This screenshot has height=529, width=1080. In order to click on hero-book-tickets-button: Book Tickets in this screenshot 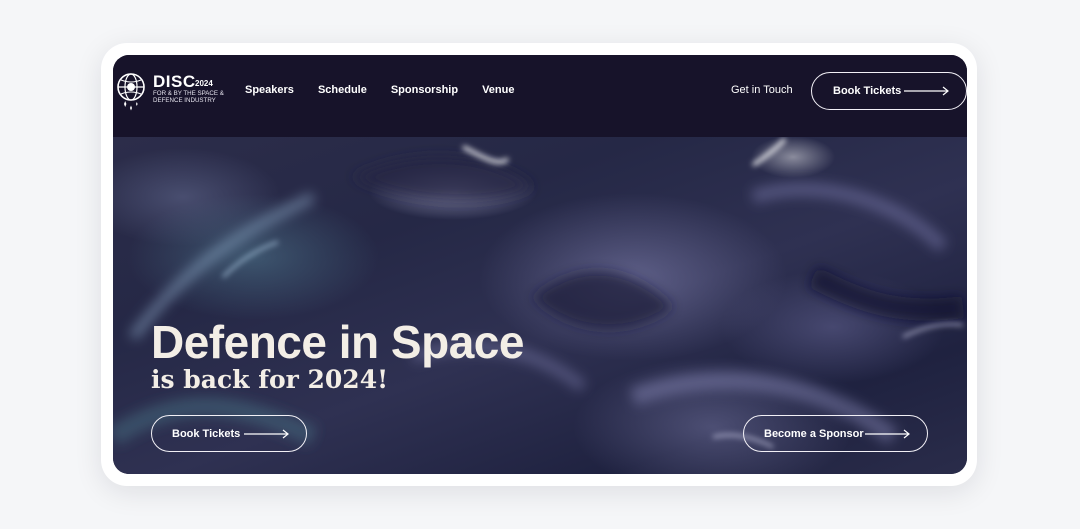, I will do `click(229, 433)`.